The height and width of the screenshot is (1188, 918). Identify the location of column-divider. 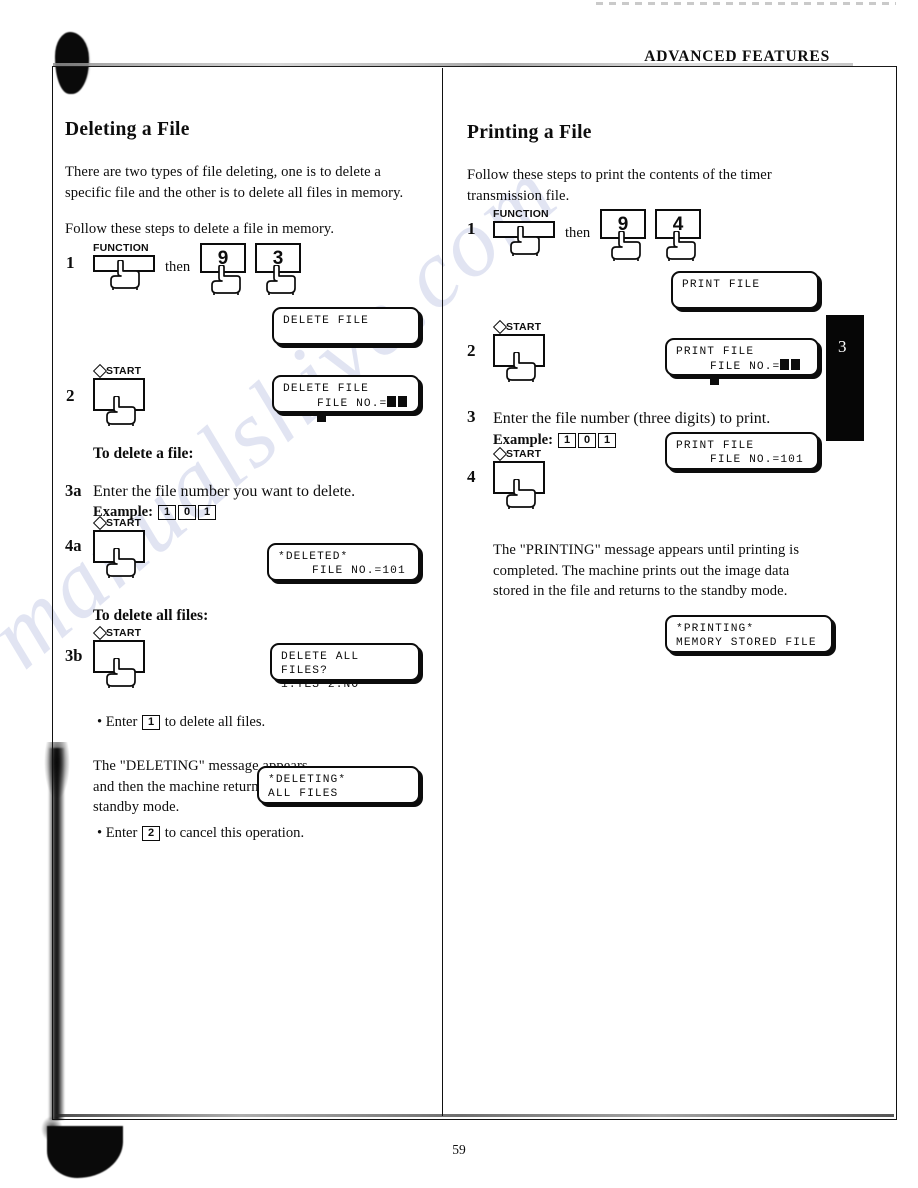
(443, 592).